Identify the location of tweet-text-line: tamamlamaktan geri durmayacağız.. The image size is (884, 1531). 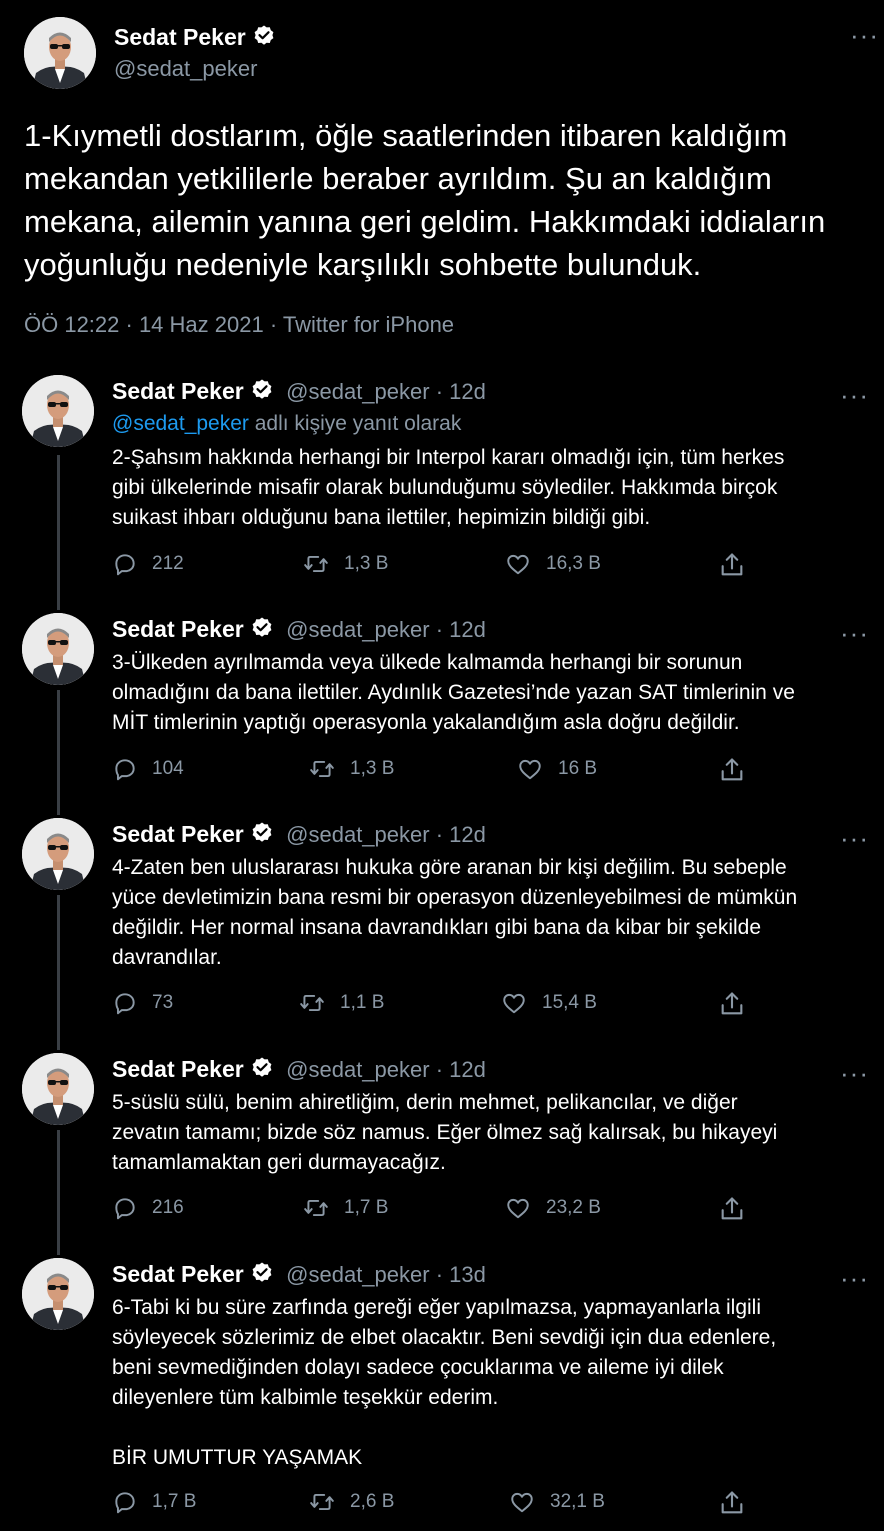
(279, 1162).